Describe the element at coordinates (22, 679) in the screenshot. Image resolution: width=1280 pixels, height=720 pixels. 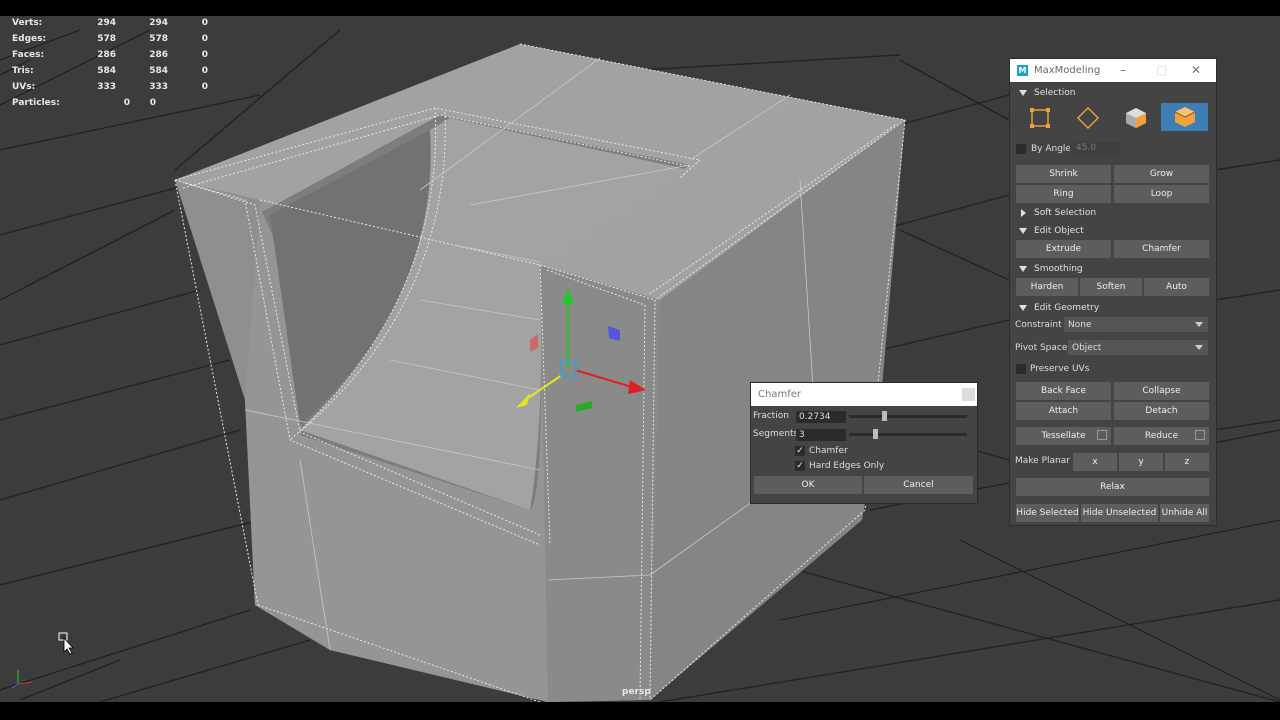
I see `world-axis-icon` at that location.